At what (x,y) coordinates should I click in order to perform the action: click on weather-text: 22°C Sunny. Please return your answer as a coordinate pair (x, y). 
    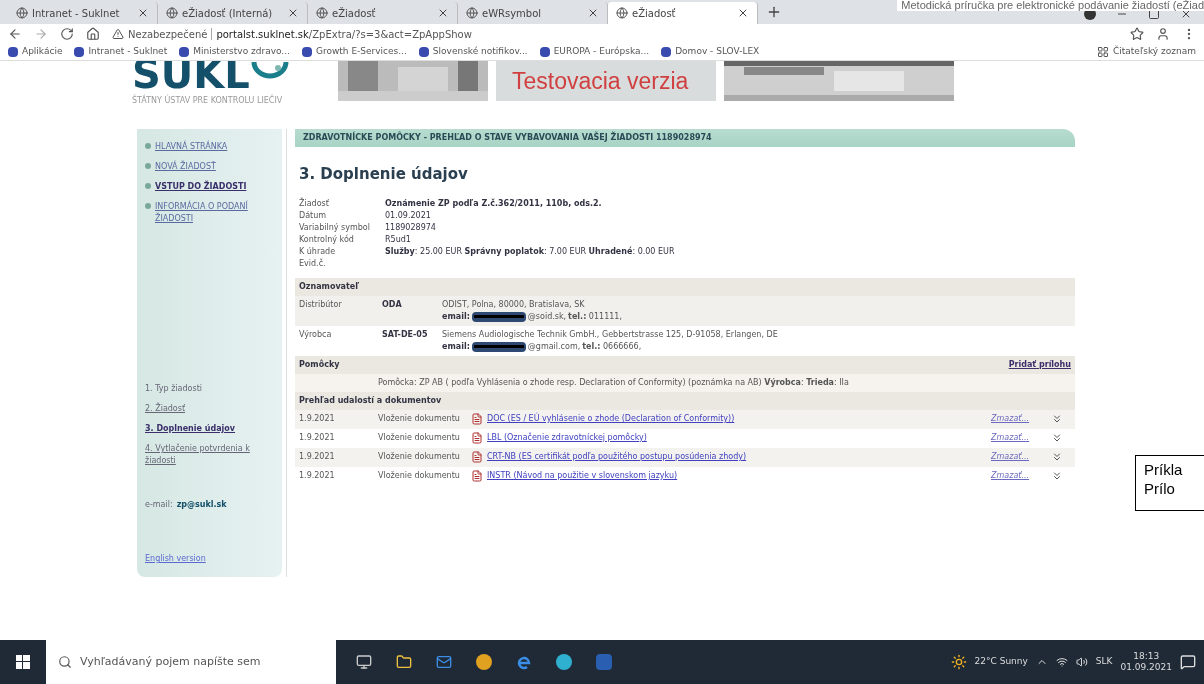
    Looking at the image, I should click on (1001, 662).